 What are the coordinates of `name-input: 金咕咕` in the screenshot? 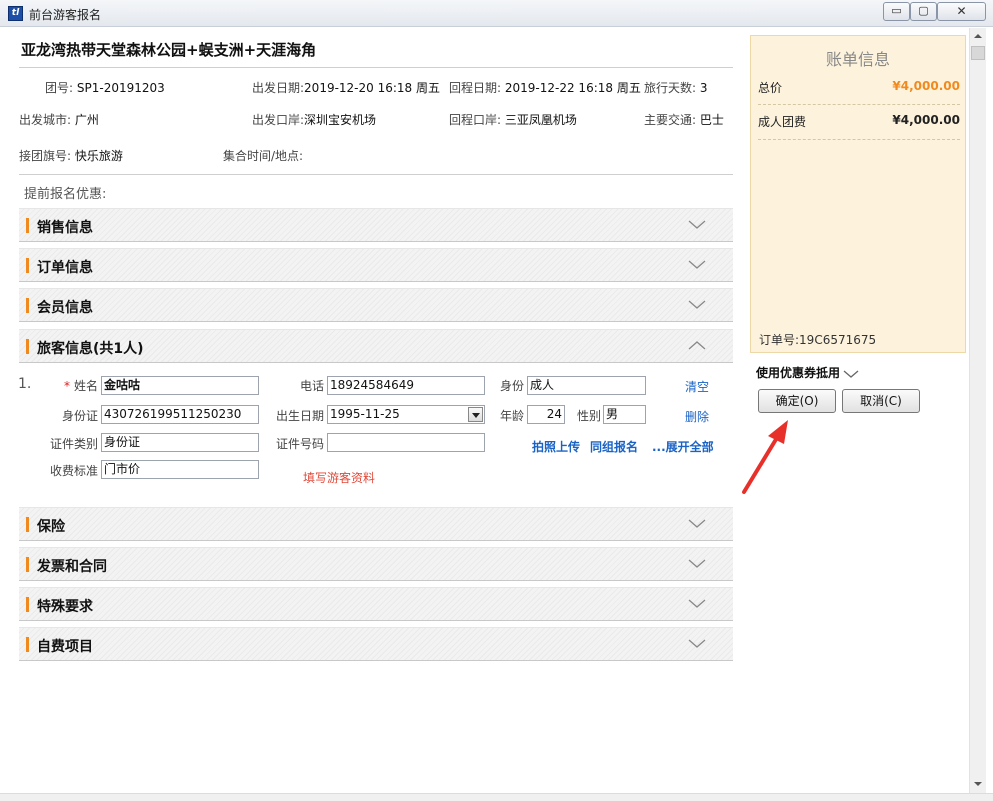 It's located at (180, 385).